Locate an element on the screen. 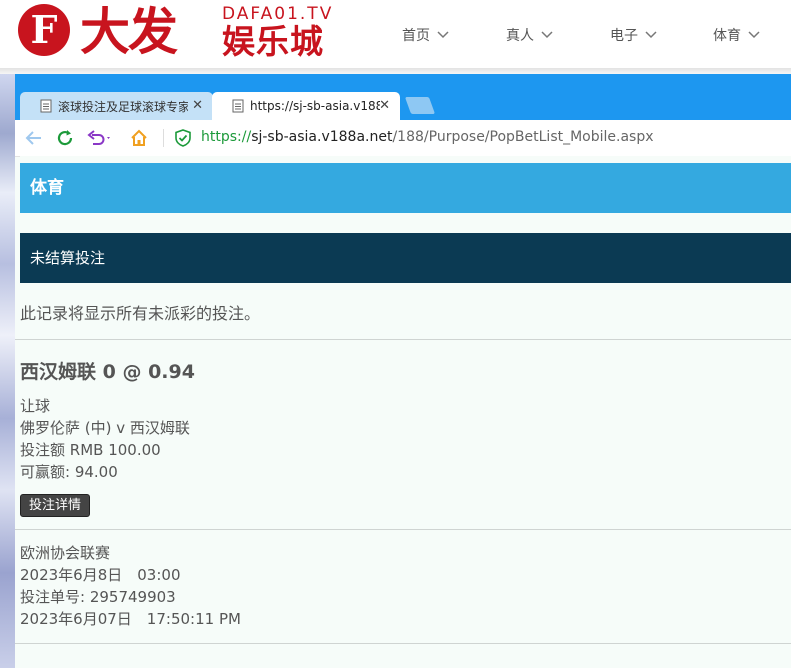 The image size is (791, 668). logo-wordmark: 大发 is located at coordinates (129, 32).